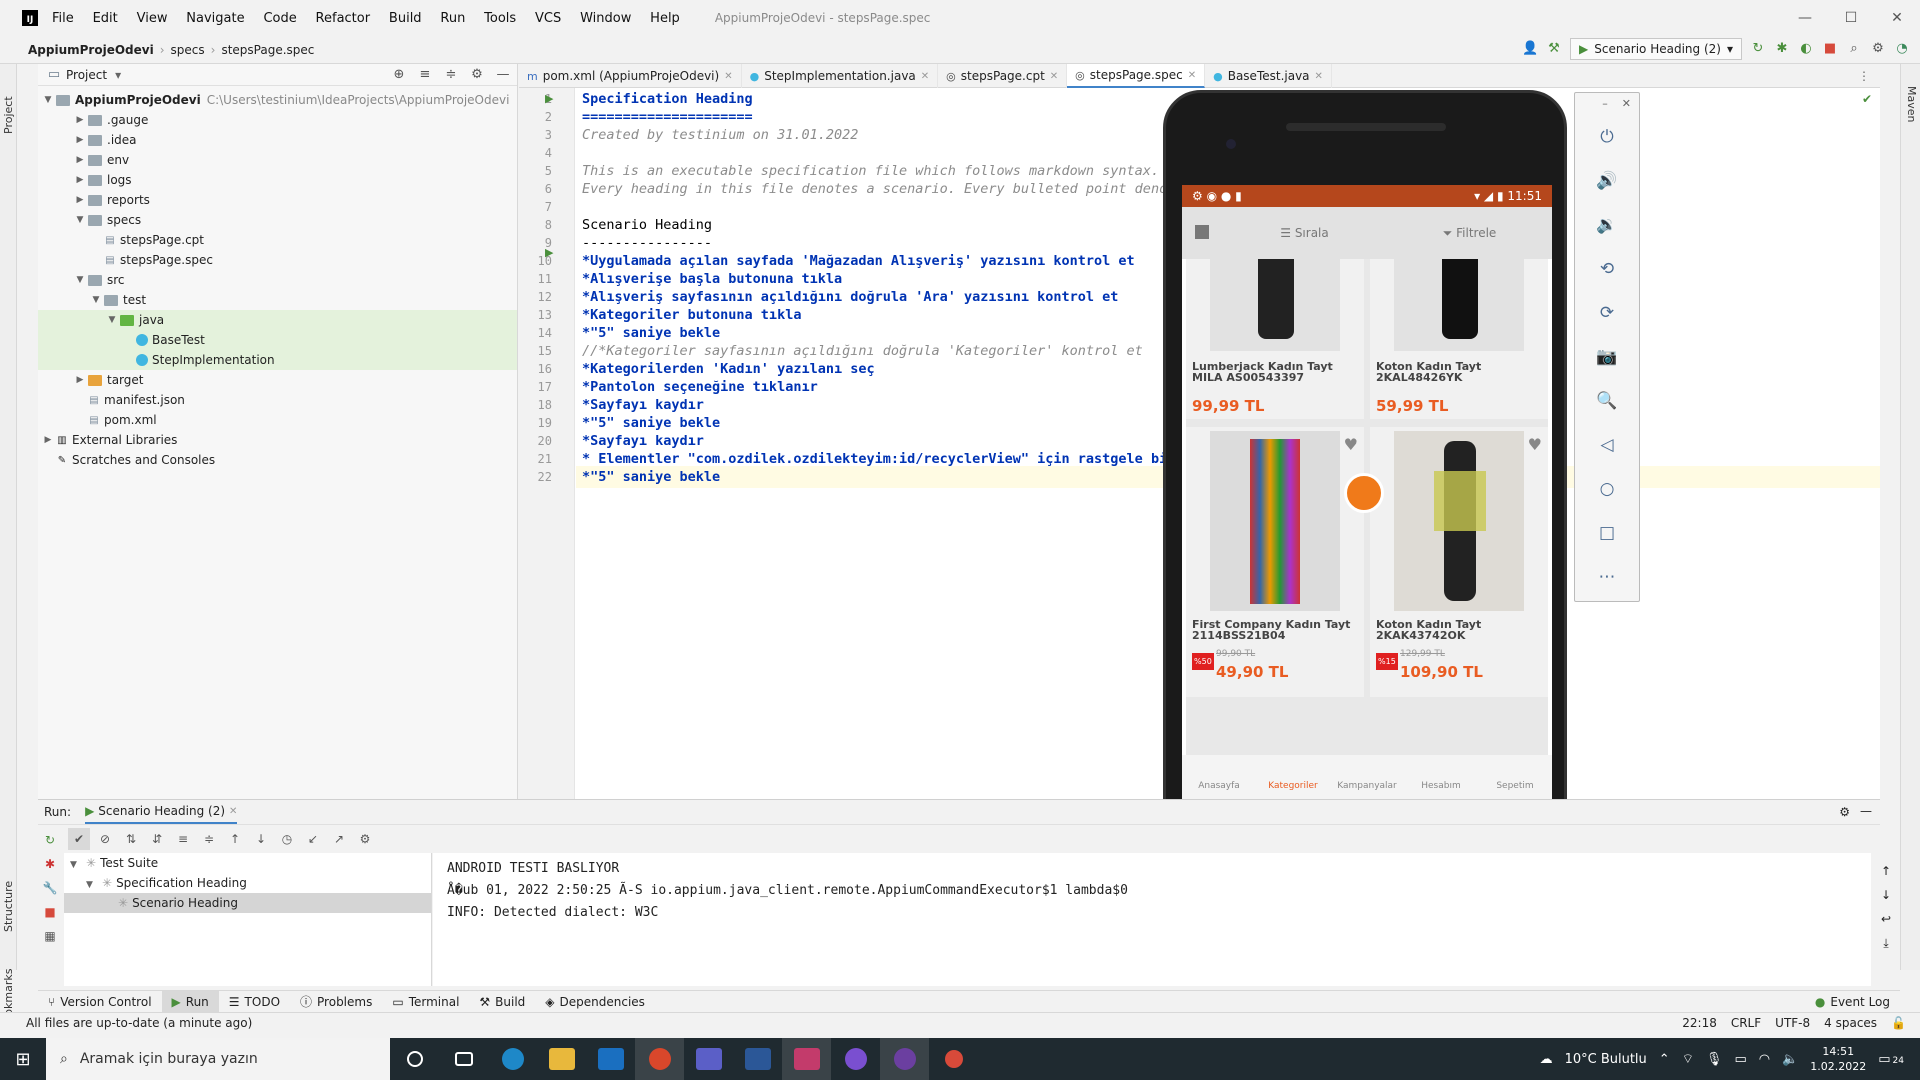  I want to click on breadcrumb-folder: specs, so click(188, 50).